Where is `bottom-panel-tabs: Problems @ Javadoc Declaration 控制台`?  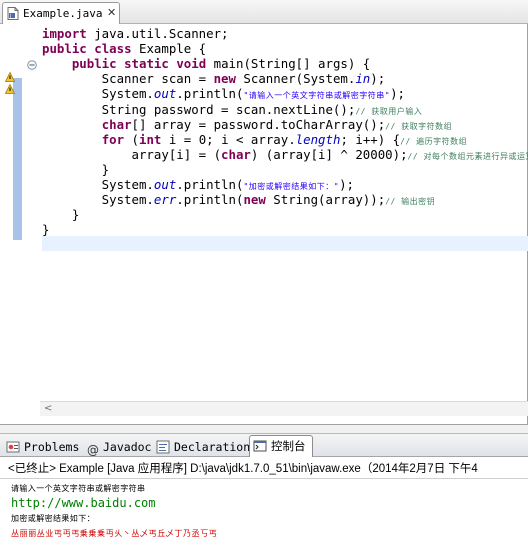 bottom-panel-tabs: Problems @ Javadoc Declaration 控制台 is located at coordinates (264, 445).